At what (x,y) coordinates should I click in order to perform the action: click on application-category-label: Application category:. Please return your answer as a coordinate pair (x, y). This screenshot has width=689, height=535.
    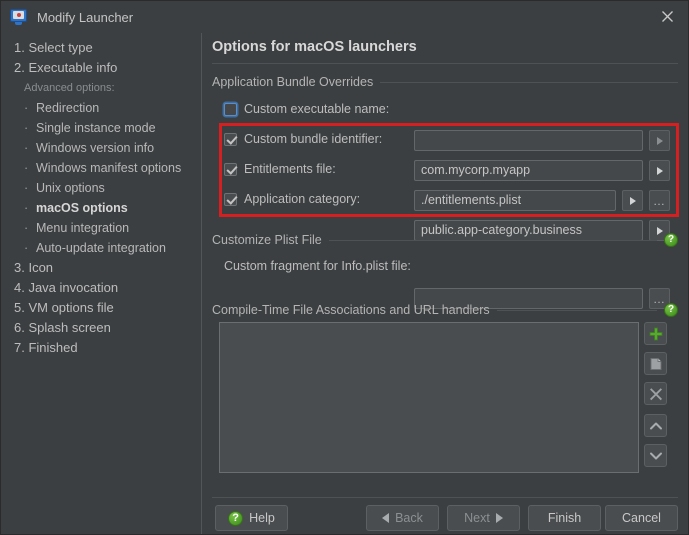
    Looking at the image, I should click on (302, 199).